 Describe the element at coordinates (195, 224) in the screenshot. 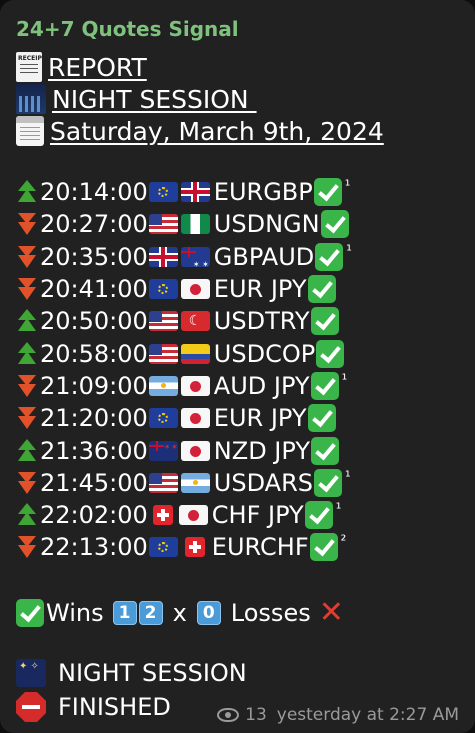

I see `flag-ng-icon` at that location.